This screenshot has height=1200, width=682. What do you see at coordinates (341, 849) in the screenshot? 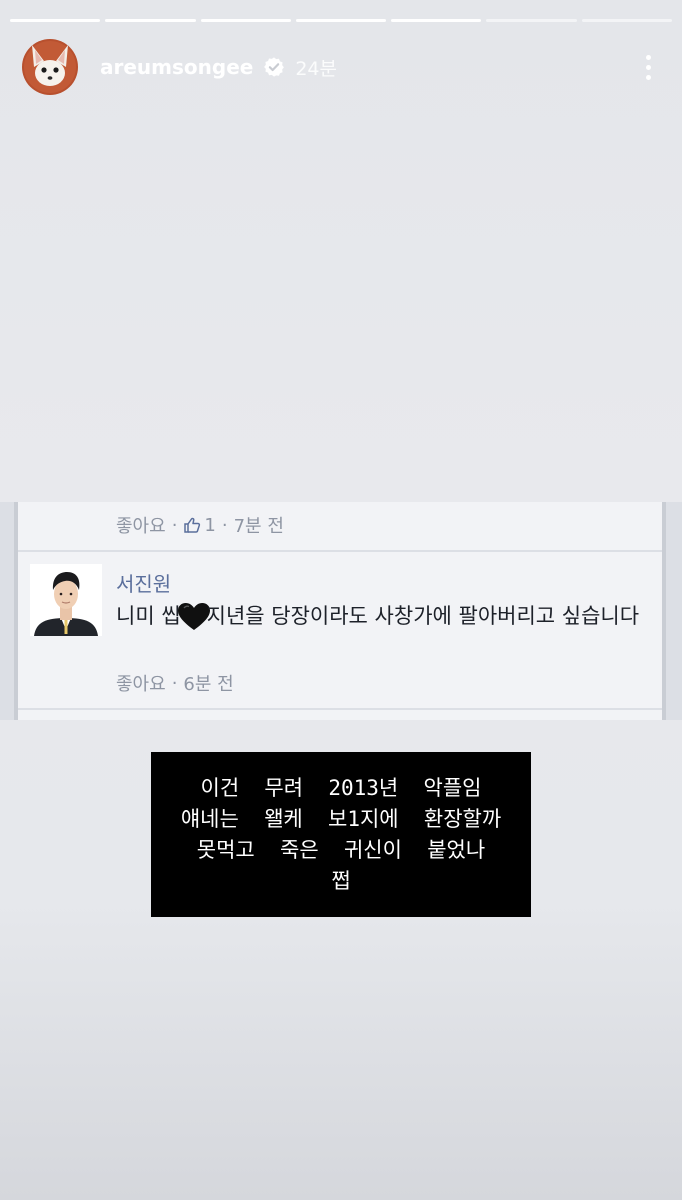
I see `caption-line: 못먹고 죽은 귀신이 붙었나` at bounding box center [341, 849].